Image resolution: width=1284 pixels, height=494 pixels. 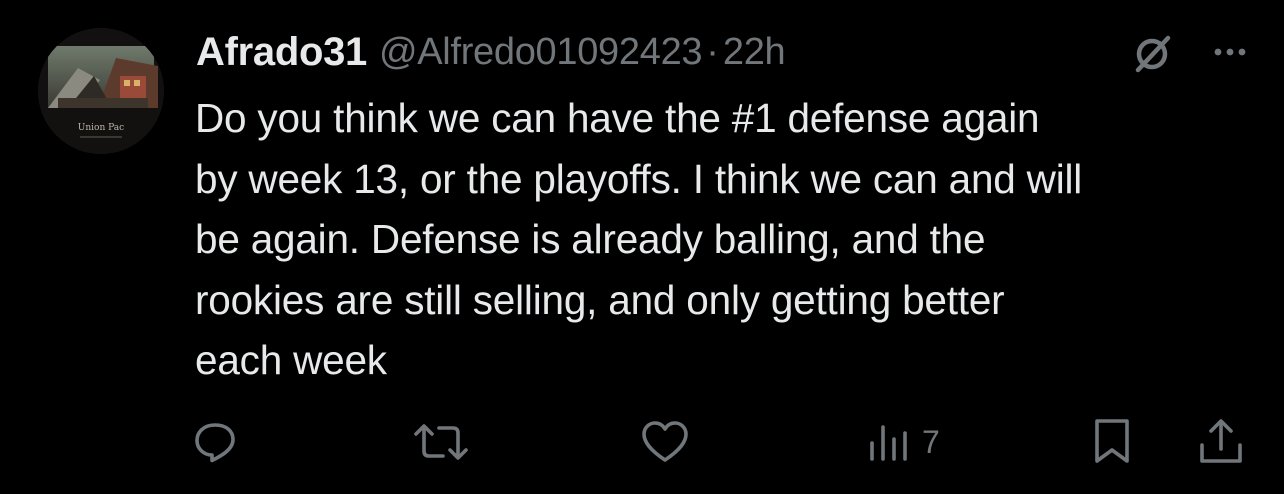 What do you see at coordinates (931, 441) in the screenshot?
I see `views-count: 7` at bounding box center [931, 441].